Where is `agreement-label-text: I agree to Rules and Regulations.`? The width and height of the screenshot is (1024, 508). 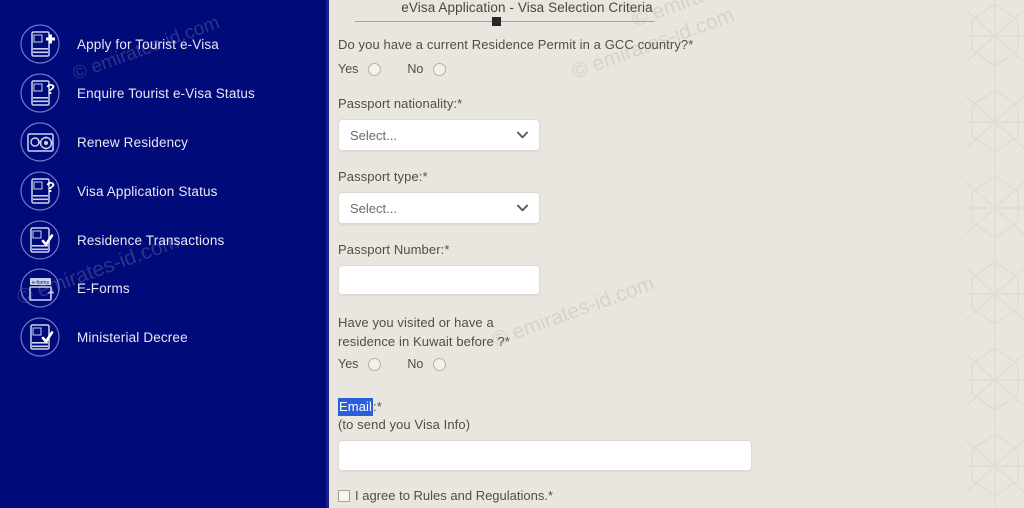 agreement-label-text: I agree to Rules and Regulations. is located at coordinates (451, 495).